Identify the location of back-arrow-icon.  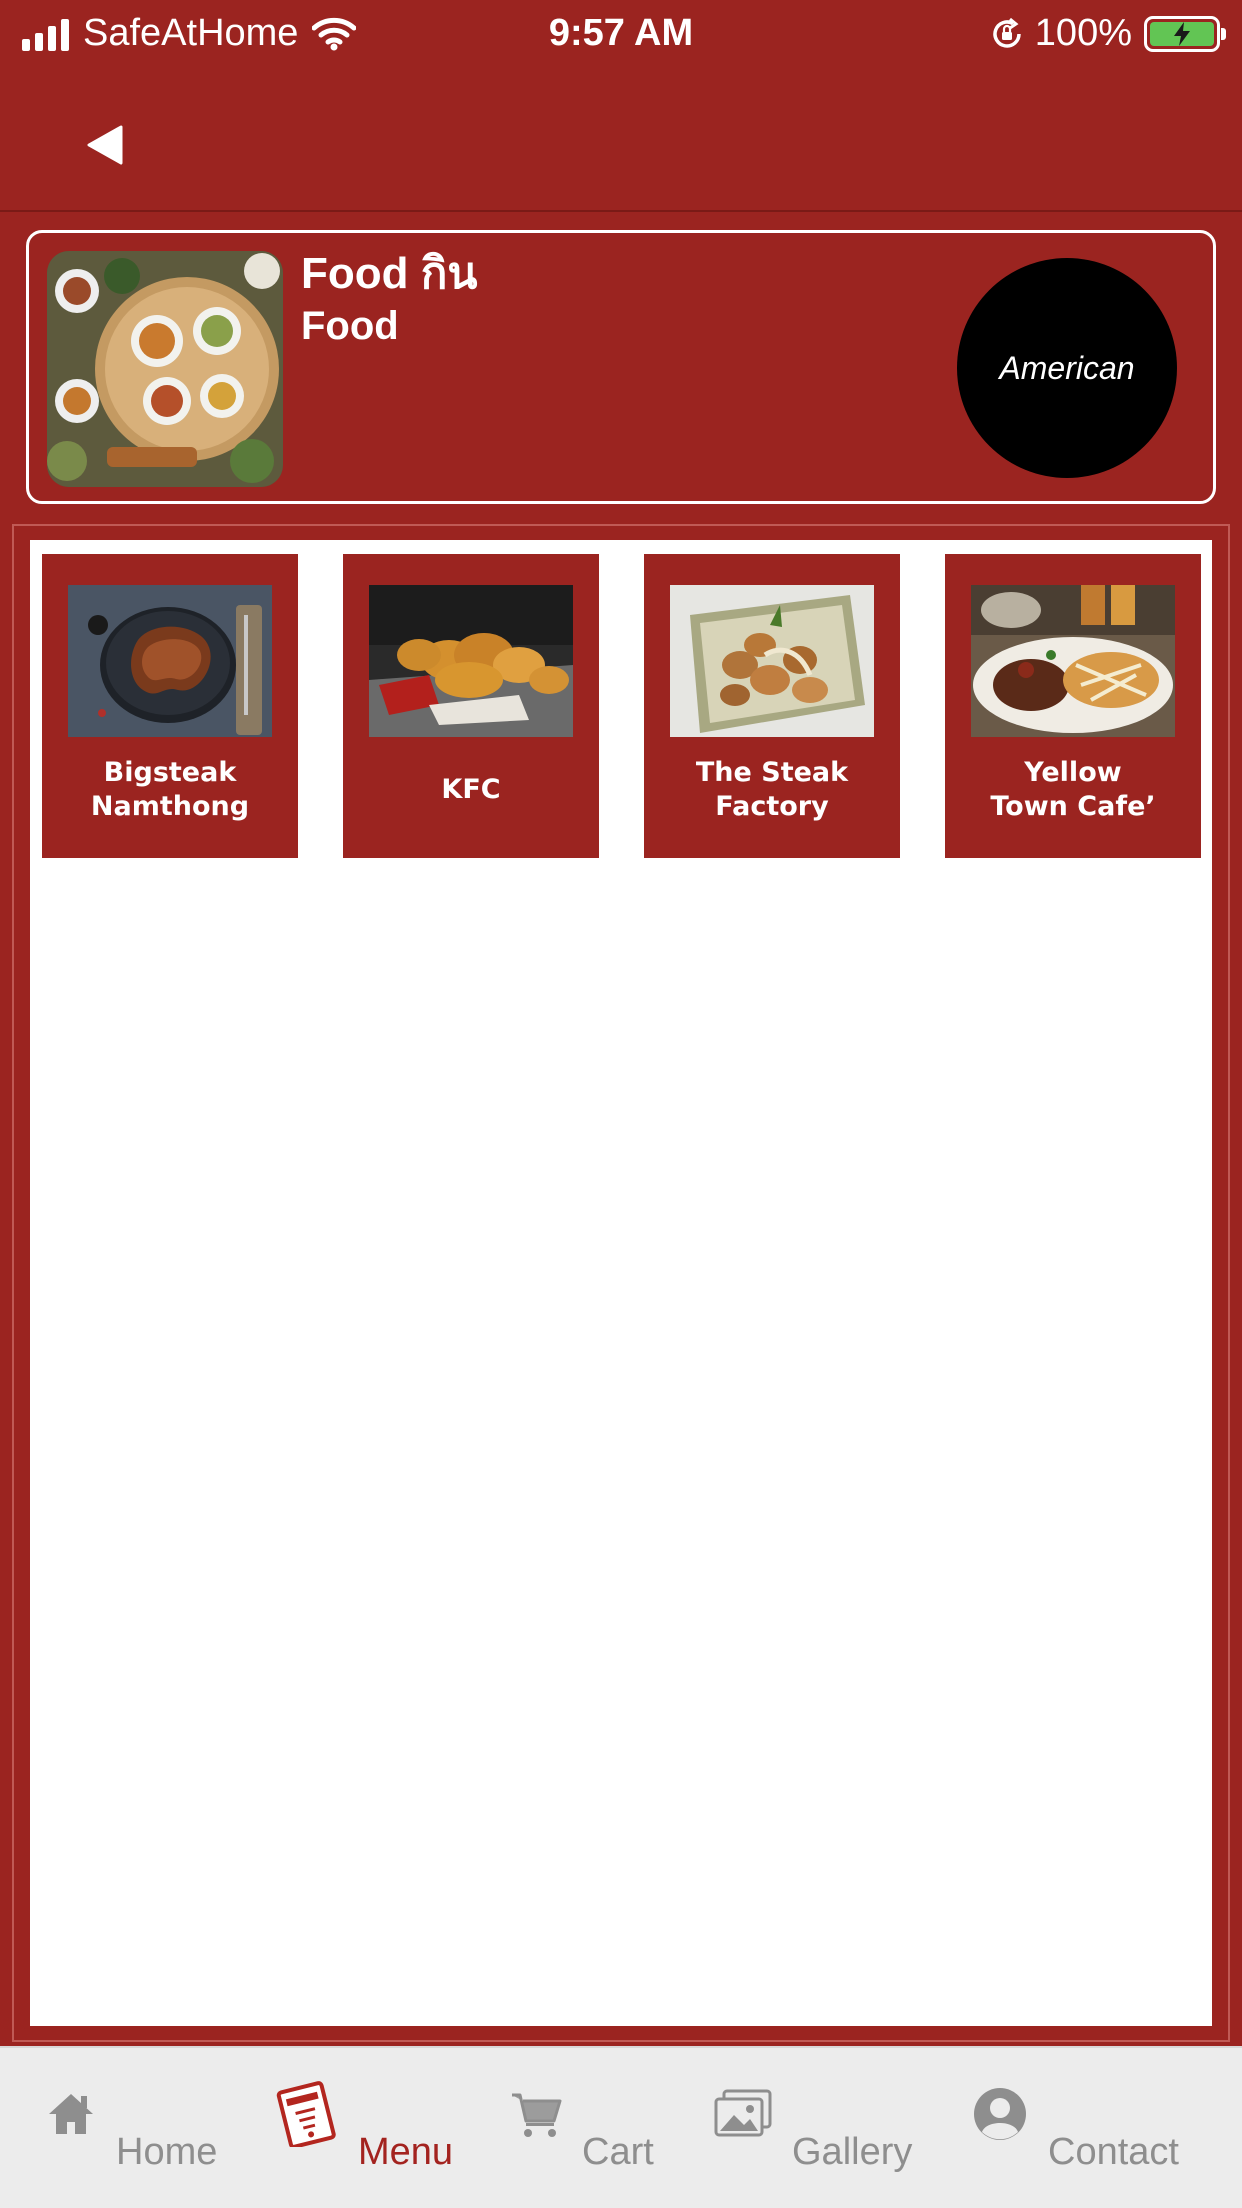
(105, 145).